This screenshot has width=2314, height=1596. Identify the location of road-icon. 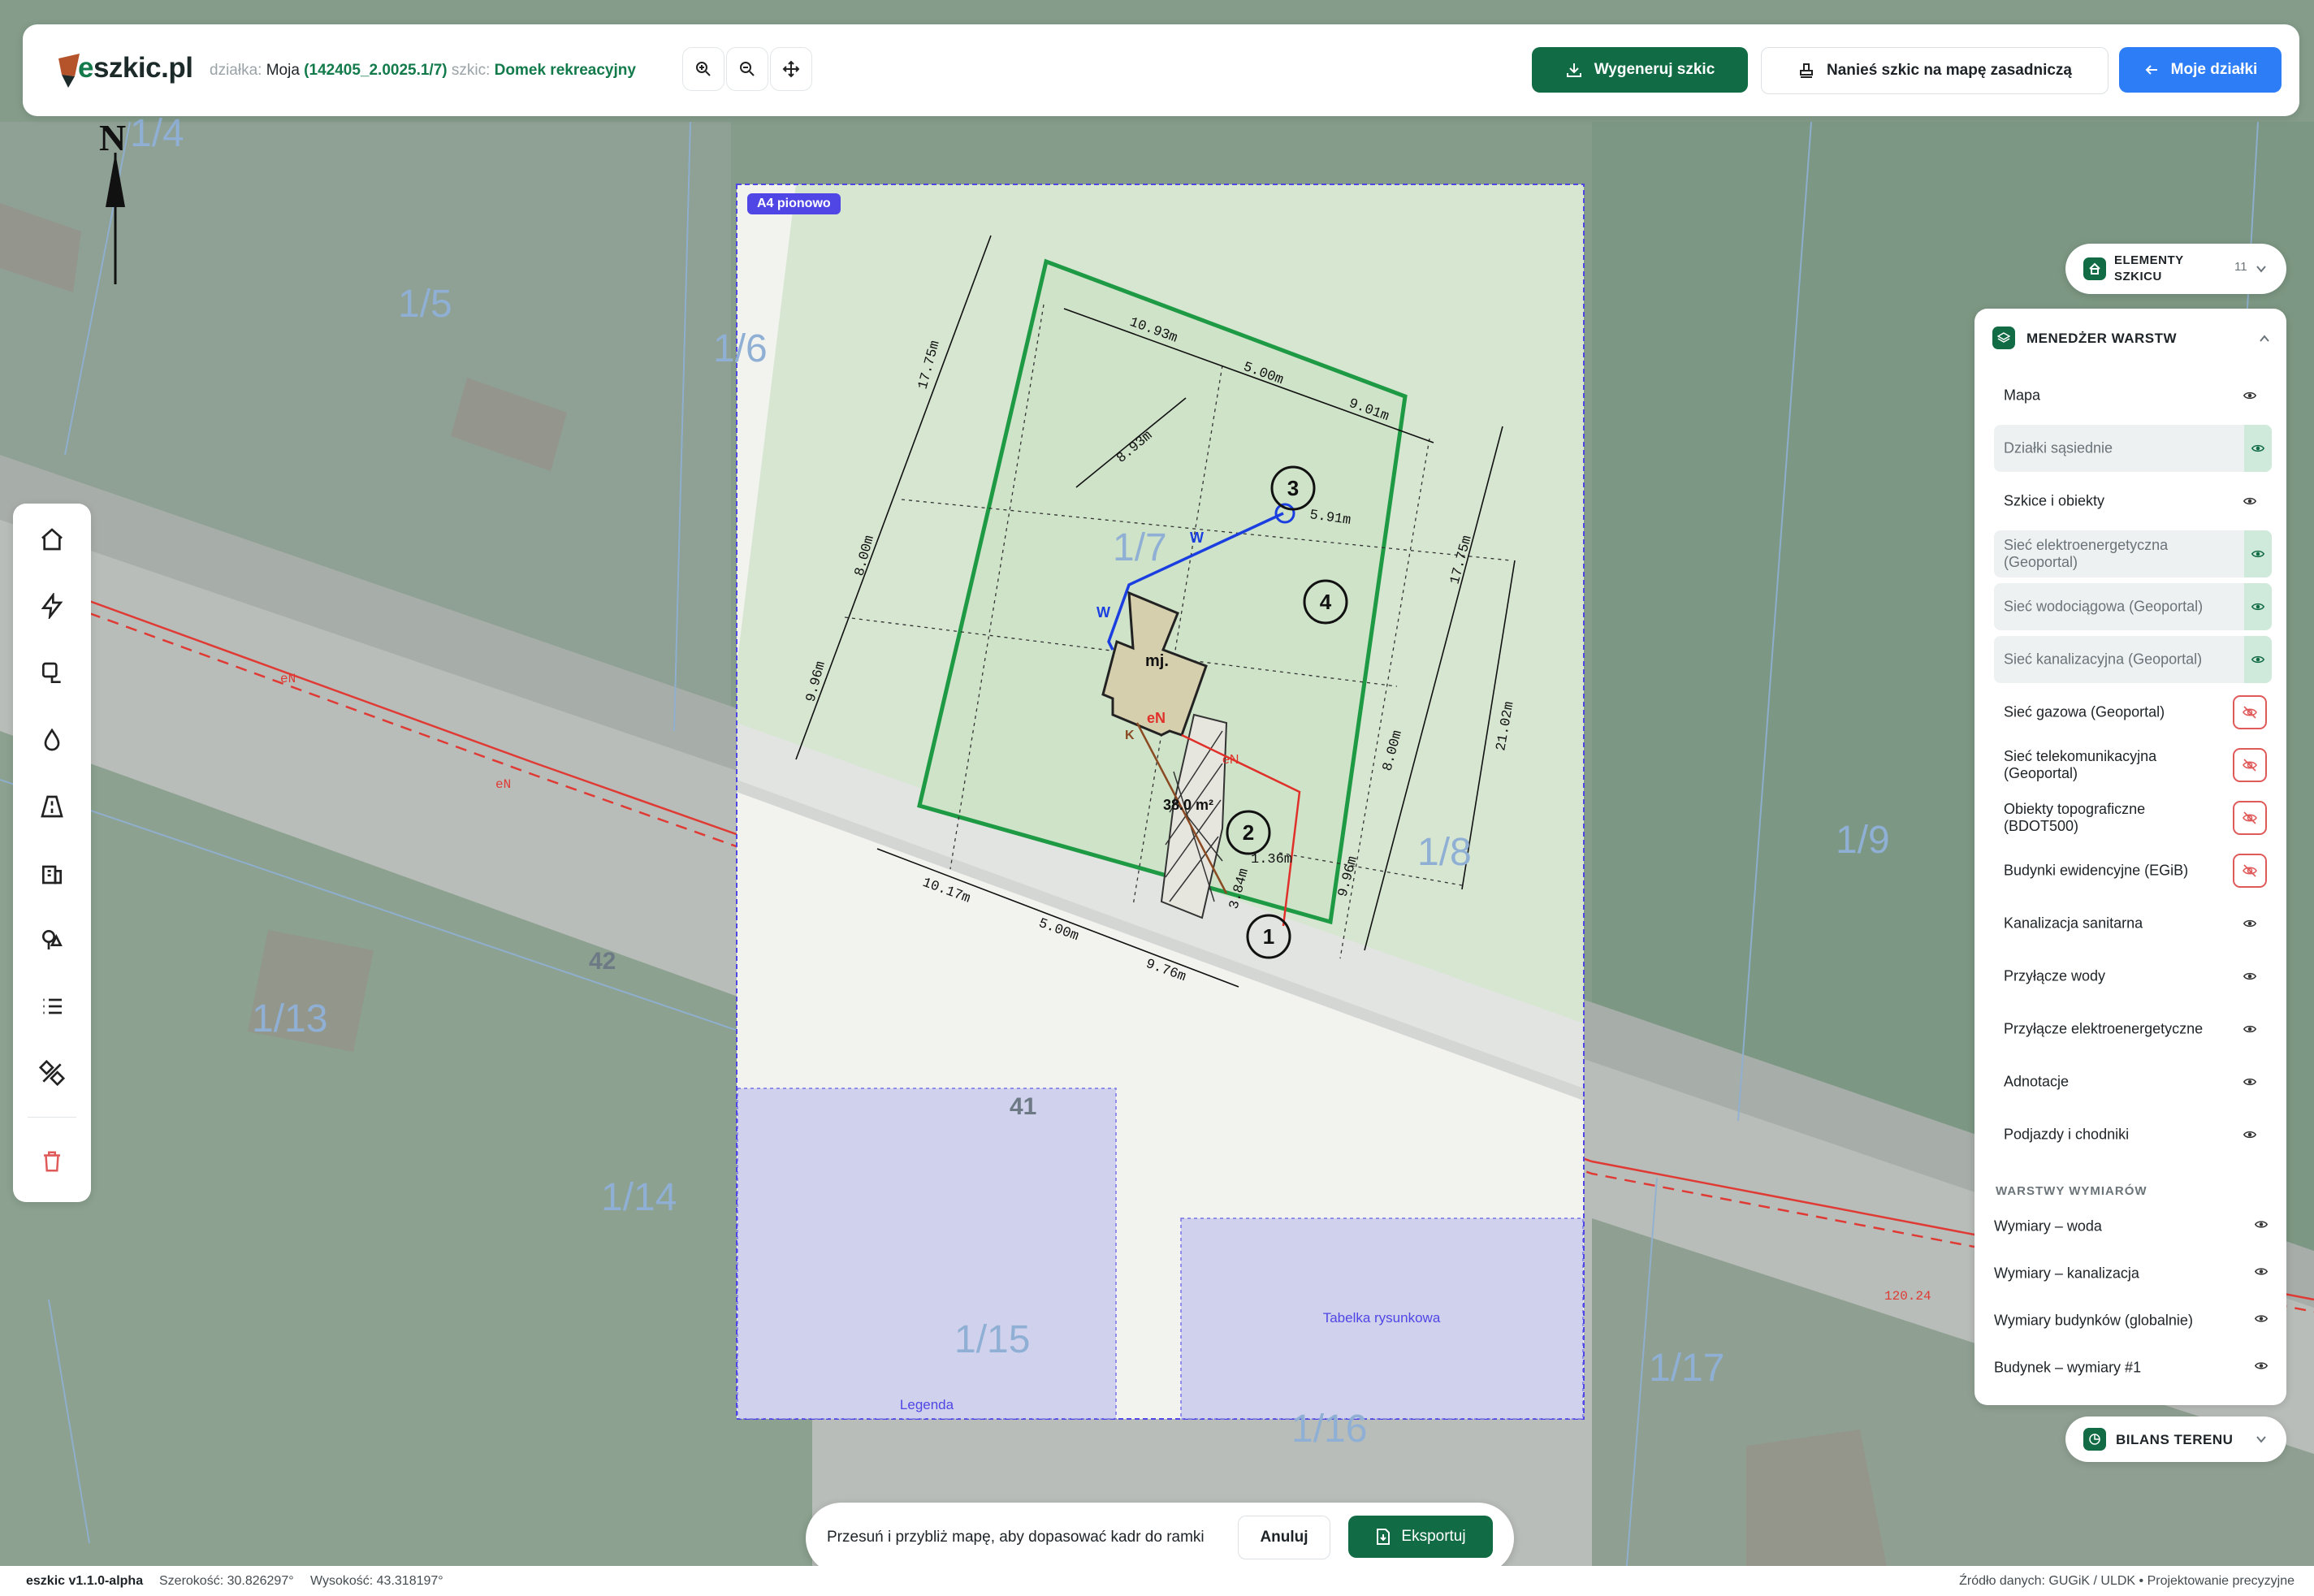
(52, 806).